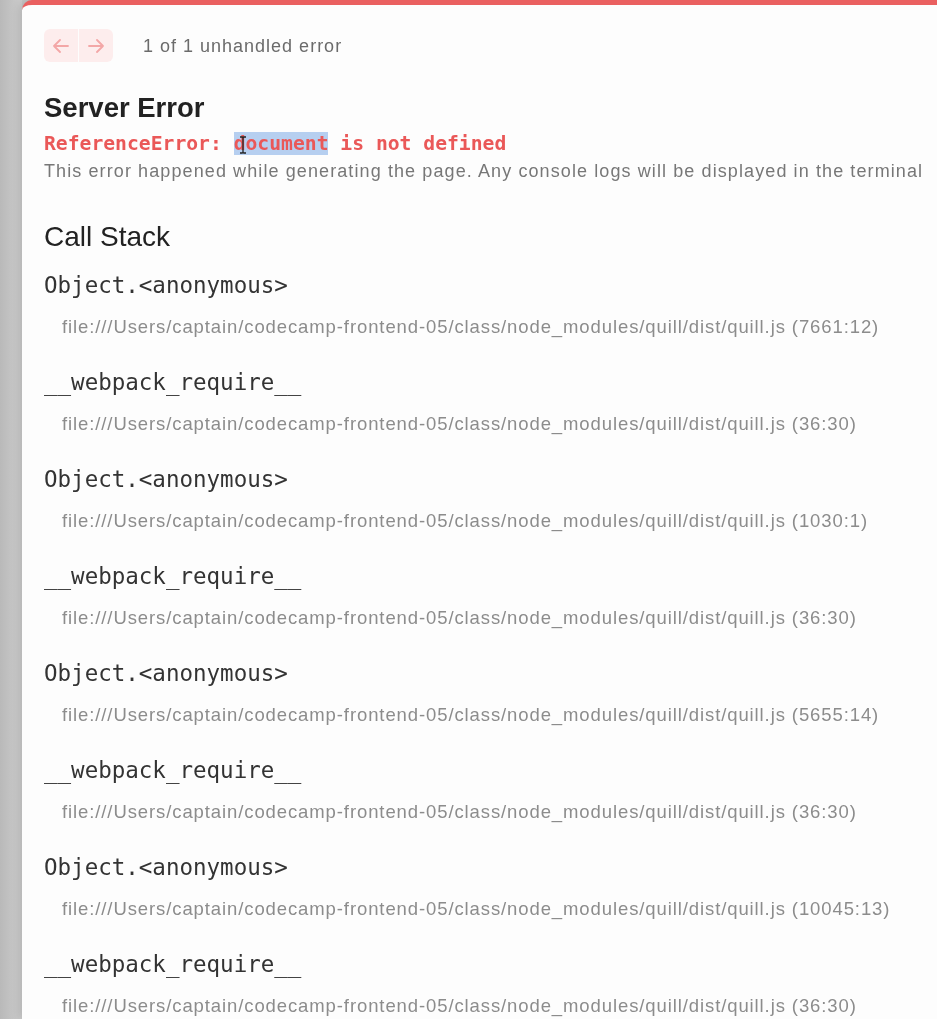  Describe the element at coordinates (125, 108) in the screenshot. I see `error-title: Server Error` at that location.